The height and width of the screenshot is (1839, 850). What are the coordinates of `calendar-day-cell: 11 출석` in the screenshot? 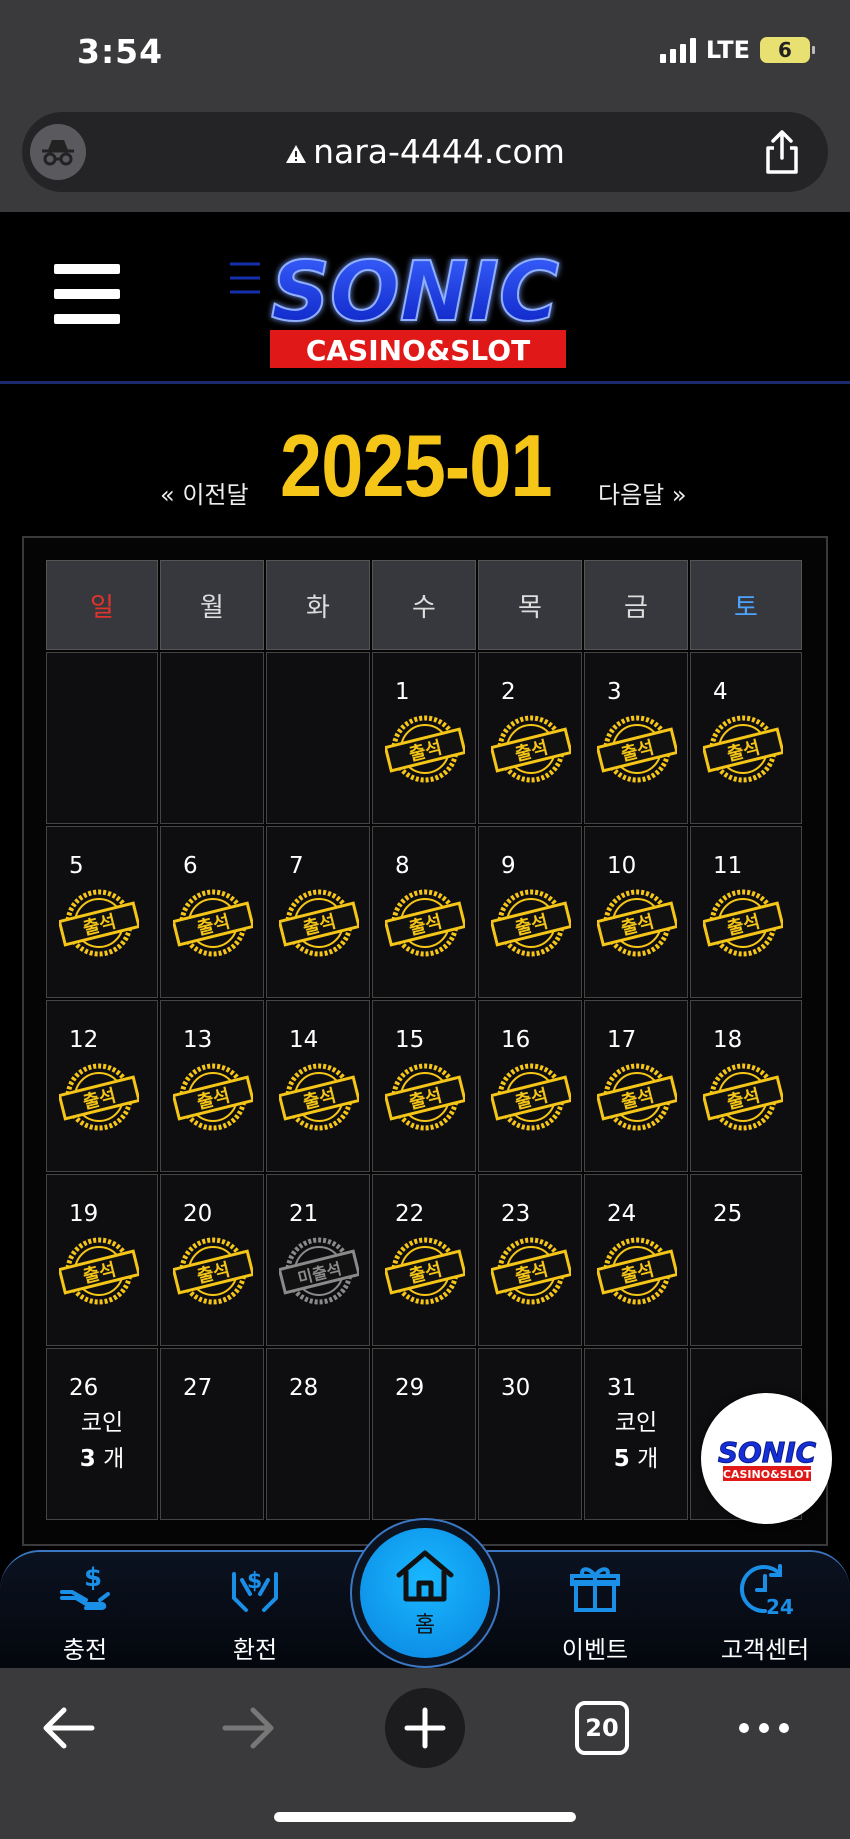 It's located at (746, 912).